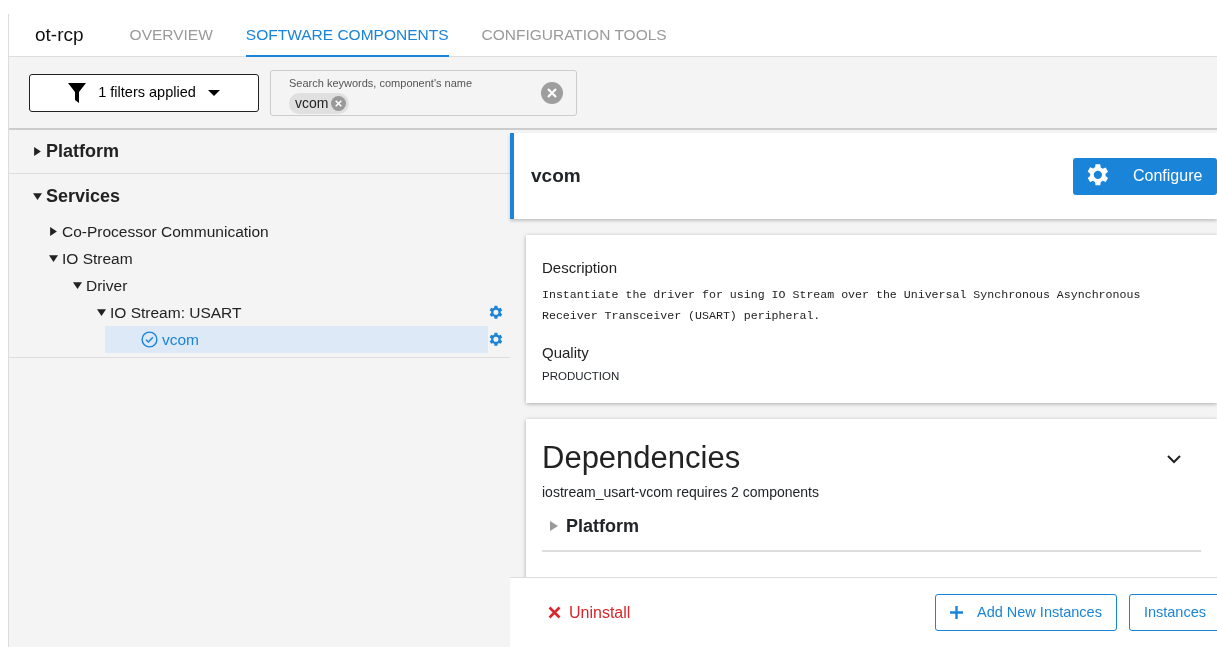 This screenshot has height=647, width=1217. I want to click on tree-item: Co-Processor Communication, so click(271, 231).